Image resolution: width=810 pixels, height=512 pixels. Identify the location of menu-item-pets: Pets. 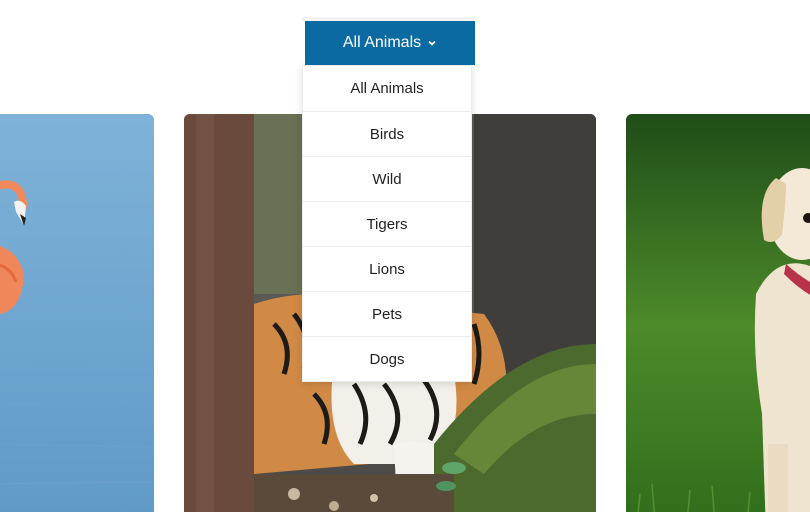
(387, 313).